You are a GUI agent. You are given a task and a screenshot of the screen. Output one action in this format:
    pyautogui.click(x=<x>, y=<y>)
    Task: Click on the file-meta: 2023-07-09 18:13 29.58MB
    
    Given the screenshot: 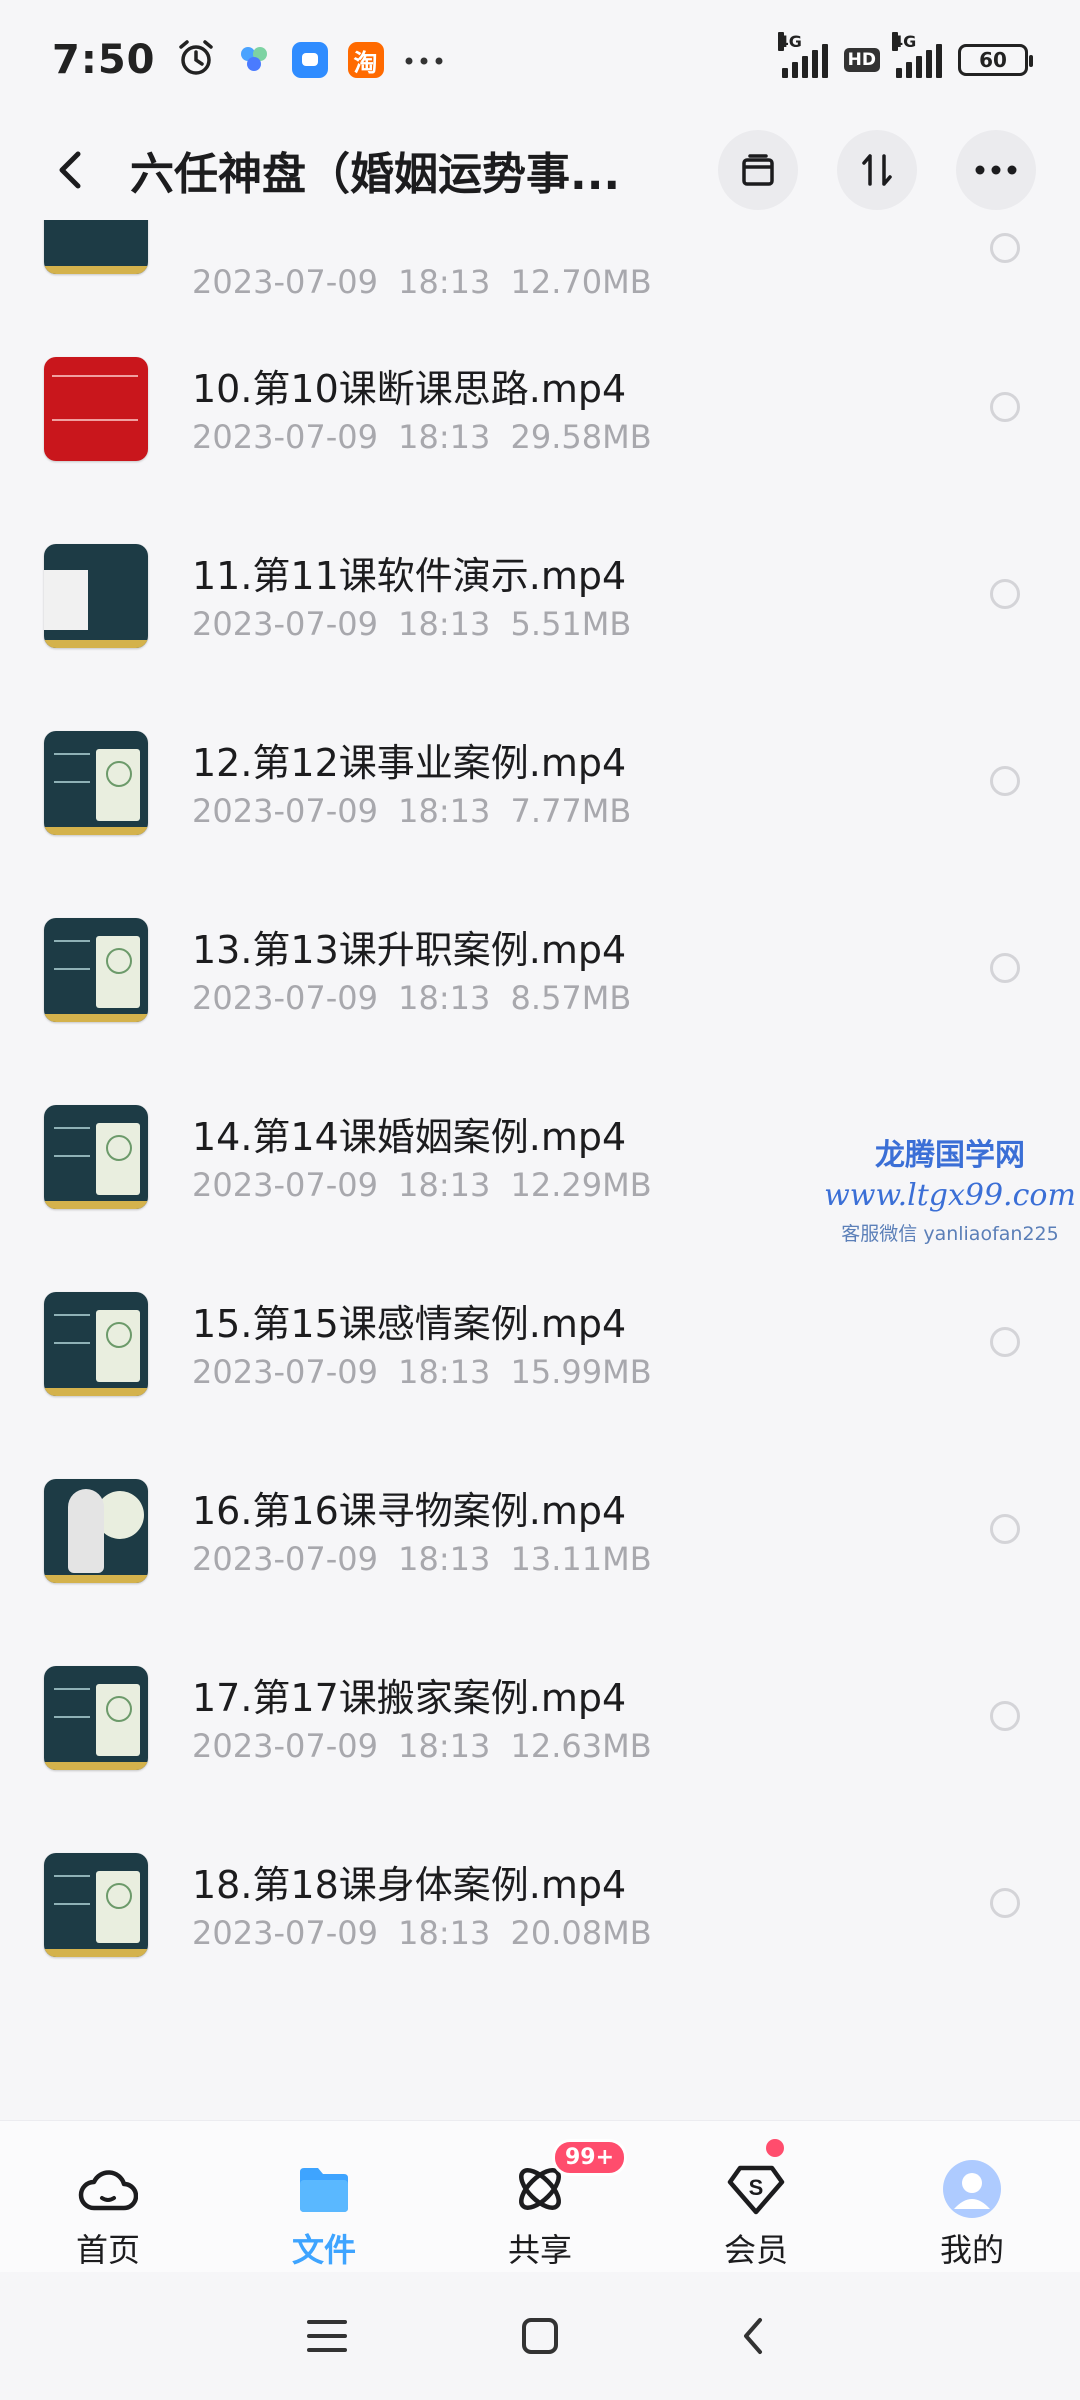 What is the action you would take?
    pyautogui.click(x=422, y=437)
    